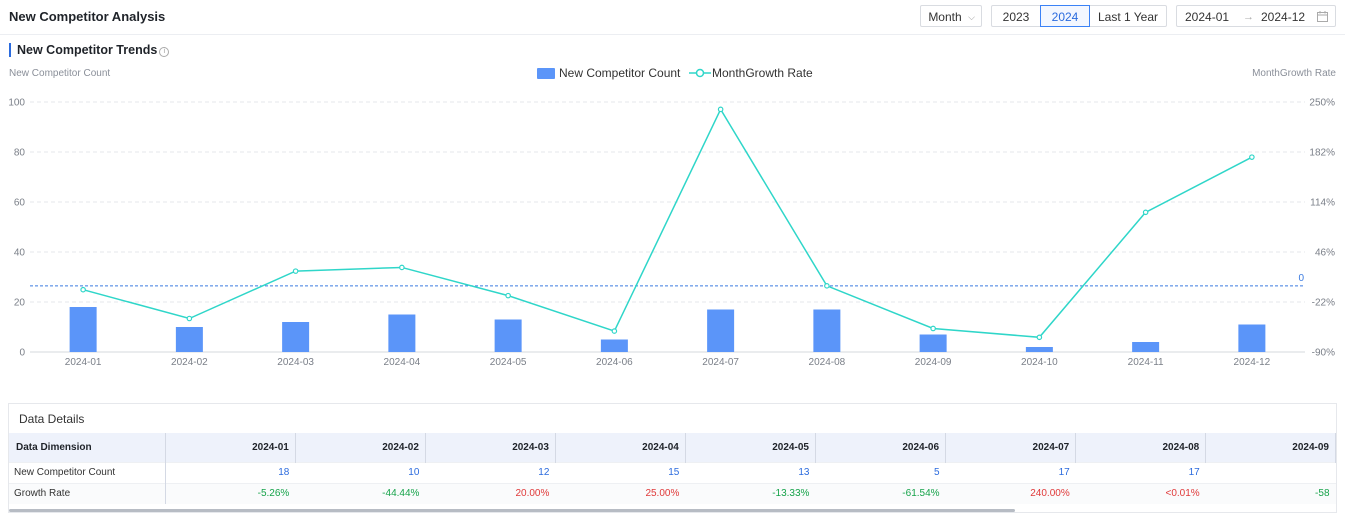 The height and width of the screenshot is (518, 1345). What do you see at coordinates (881, 447) in the screenshot?
I see `column-header: 2024-06` at bounding box center [881, 447].